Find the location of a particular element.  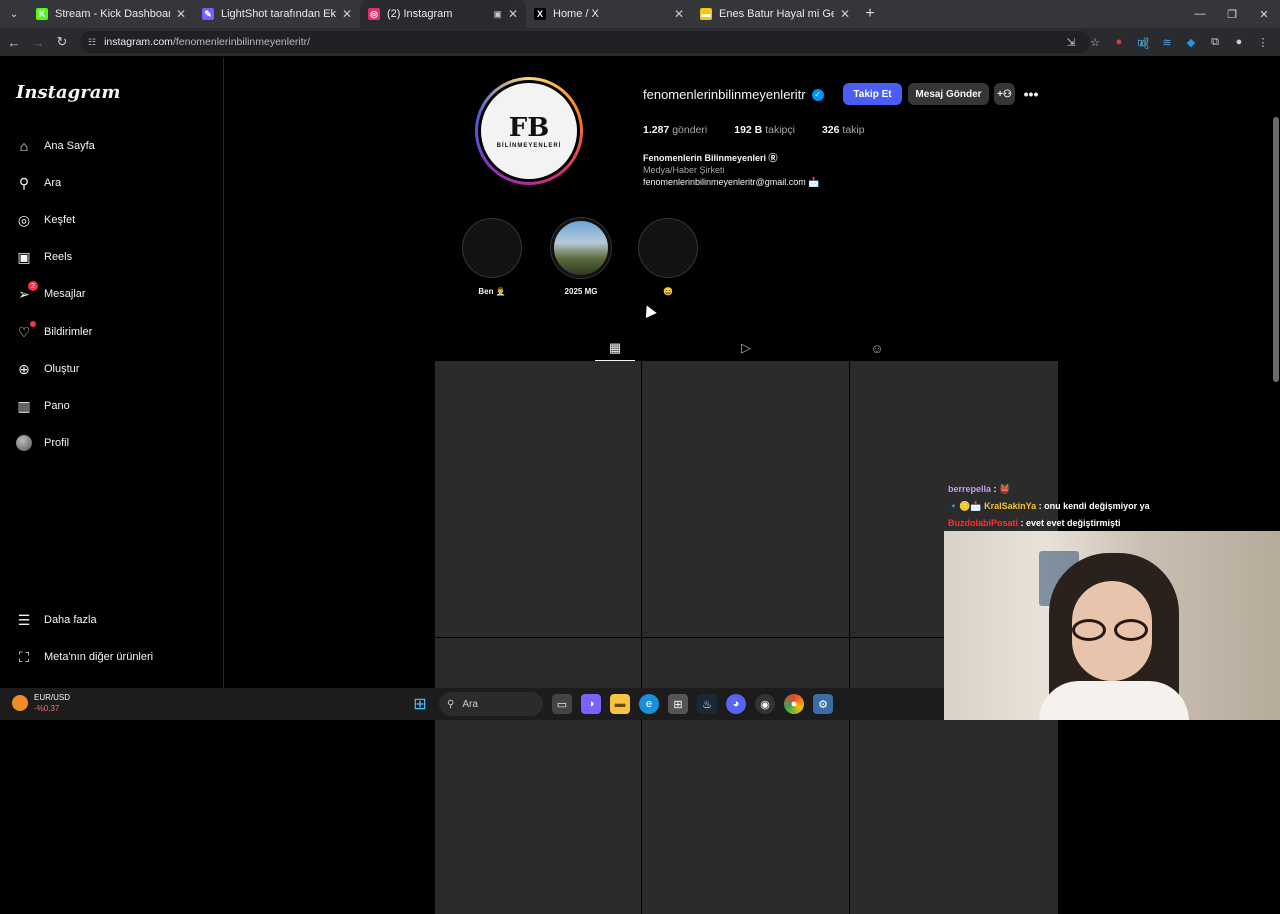

home-icon: ⌂ is located at coordinates (24, 146).